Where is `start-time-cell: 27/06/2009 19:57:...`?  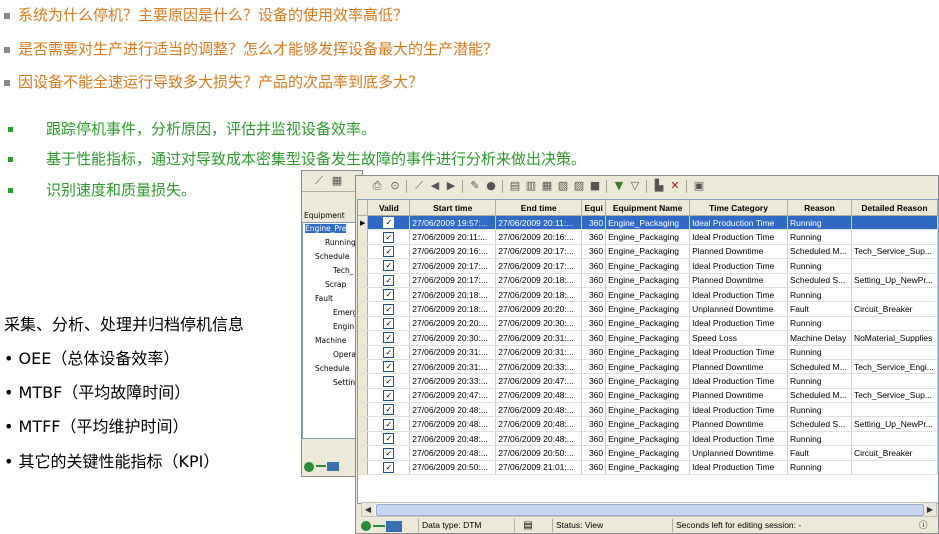 start-time-cell: 27/06/2009 19:57:... is located at coordinates (453, 223).